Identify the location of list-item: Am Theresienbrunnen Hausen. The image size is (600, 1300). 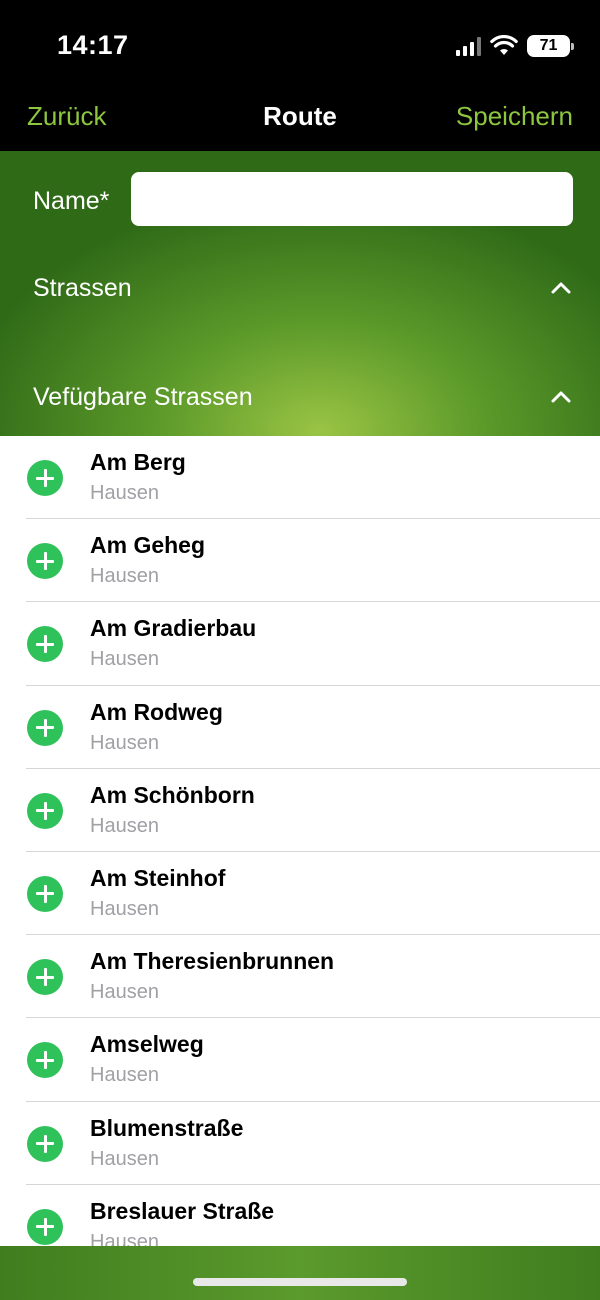
(300, 977).